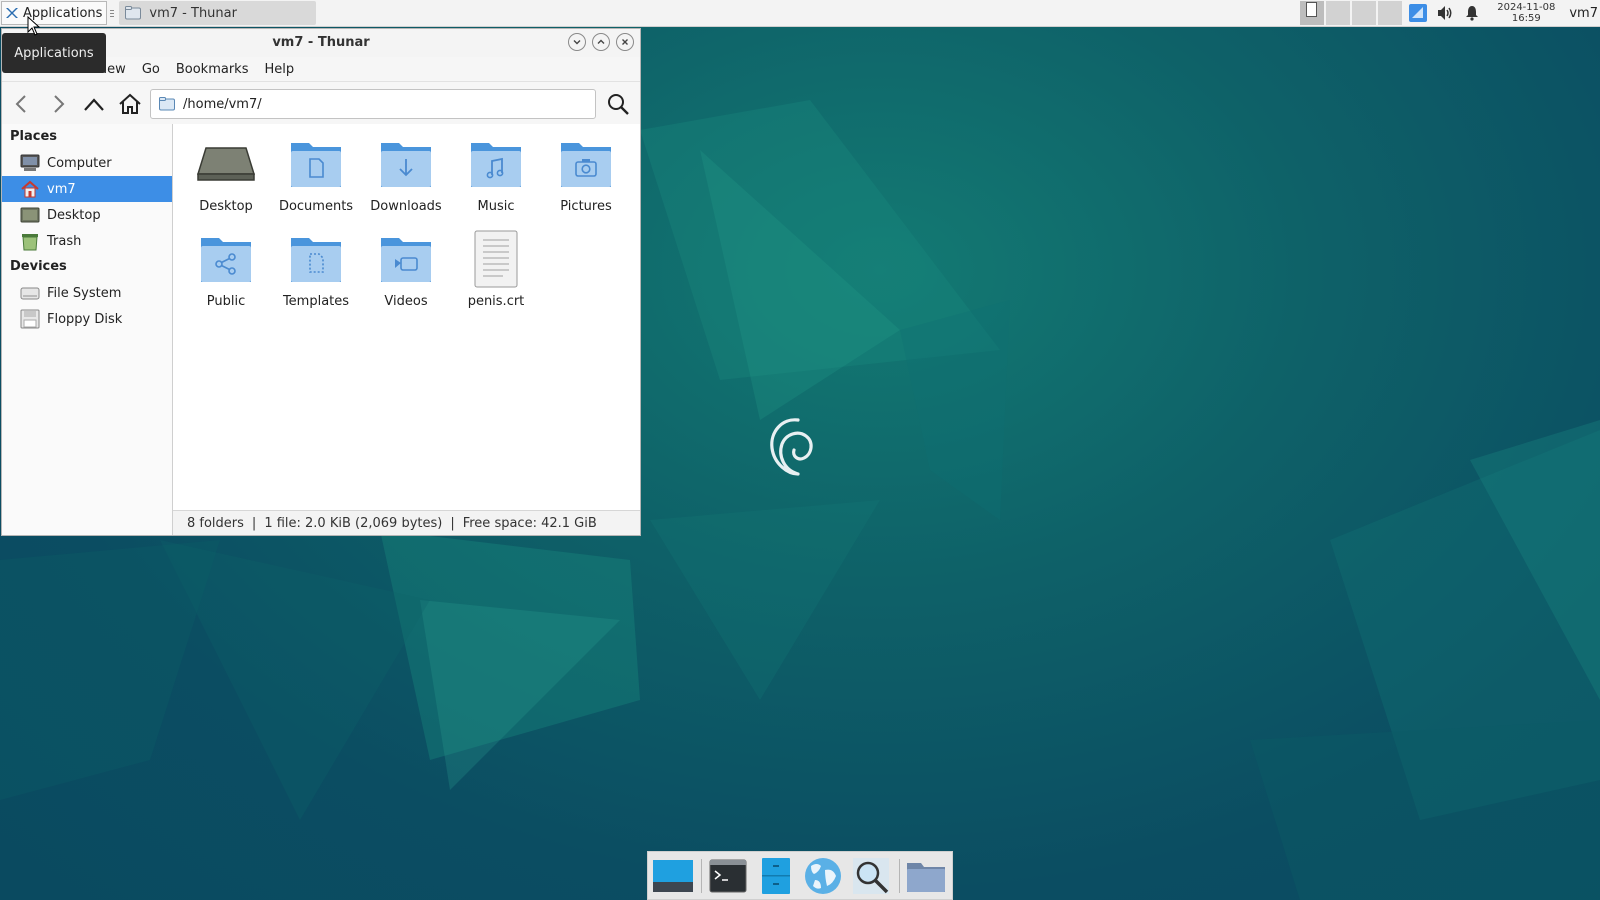 The image size is (1600, 900). I want to click on home-button, so click(130, 104).